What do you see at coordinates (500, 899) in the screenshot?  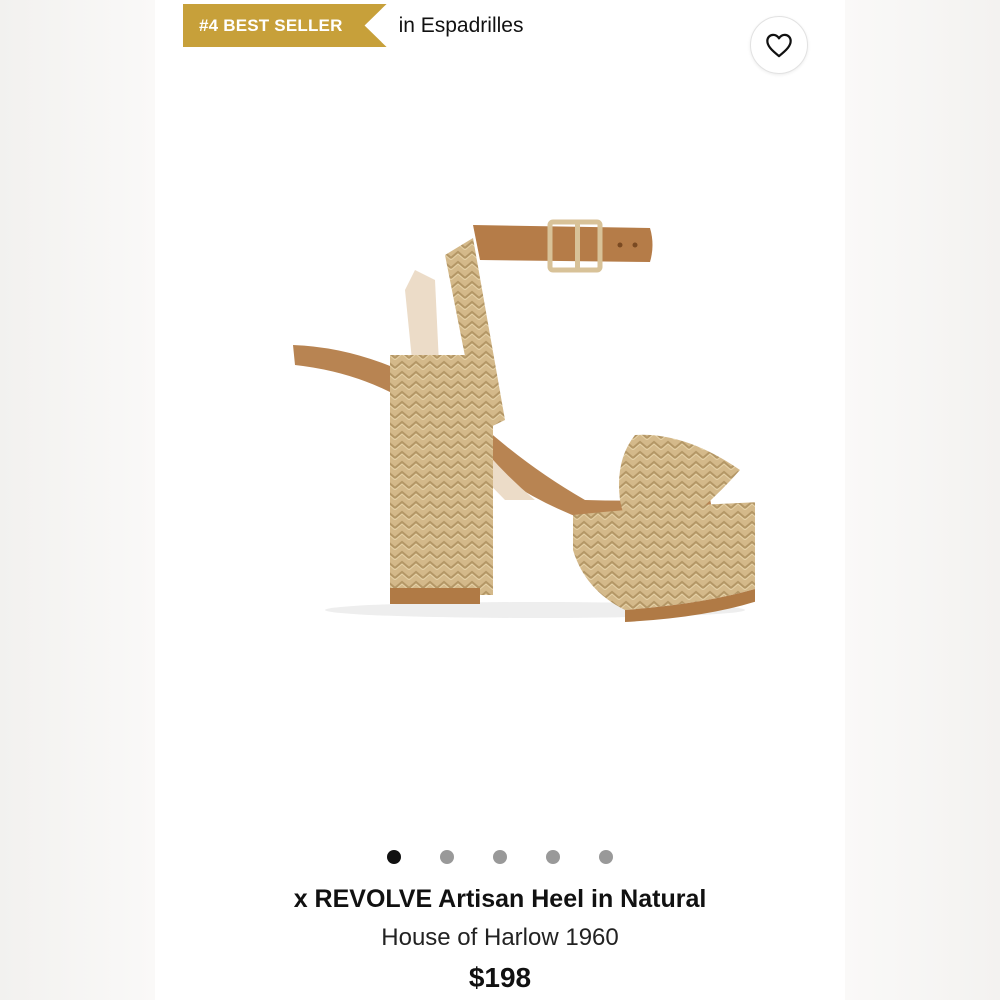 I see `product-title: x REVOLVE Artisan Heel in Natural` at bounding box center [500, 899].